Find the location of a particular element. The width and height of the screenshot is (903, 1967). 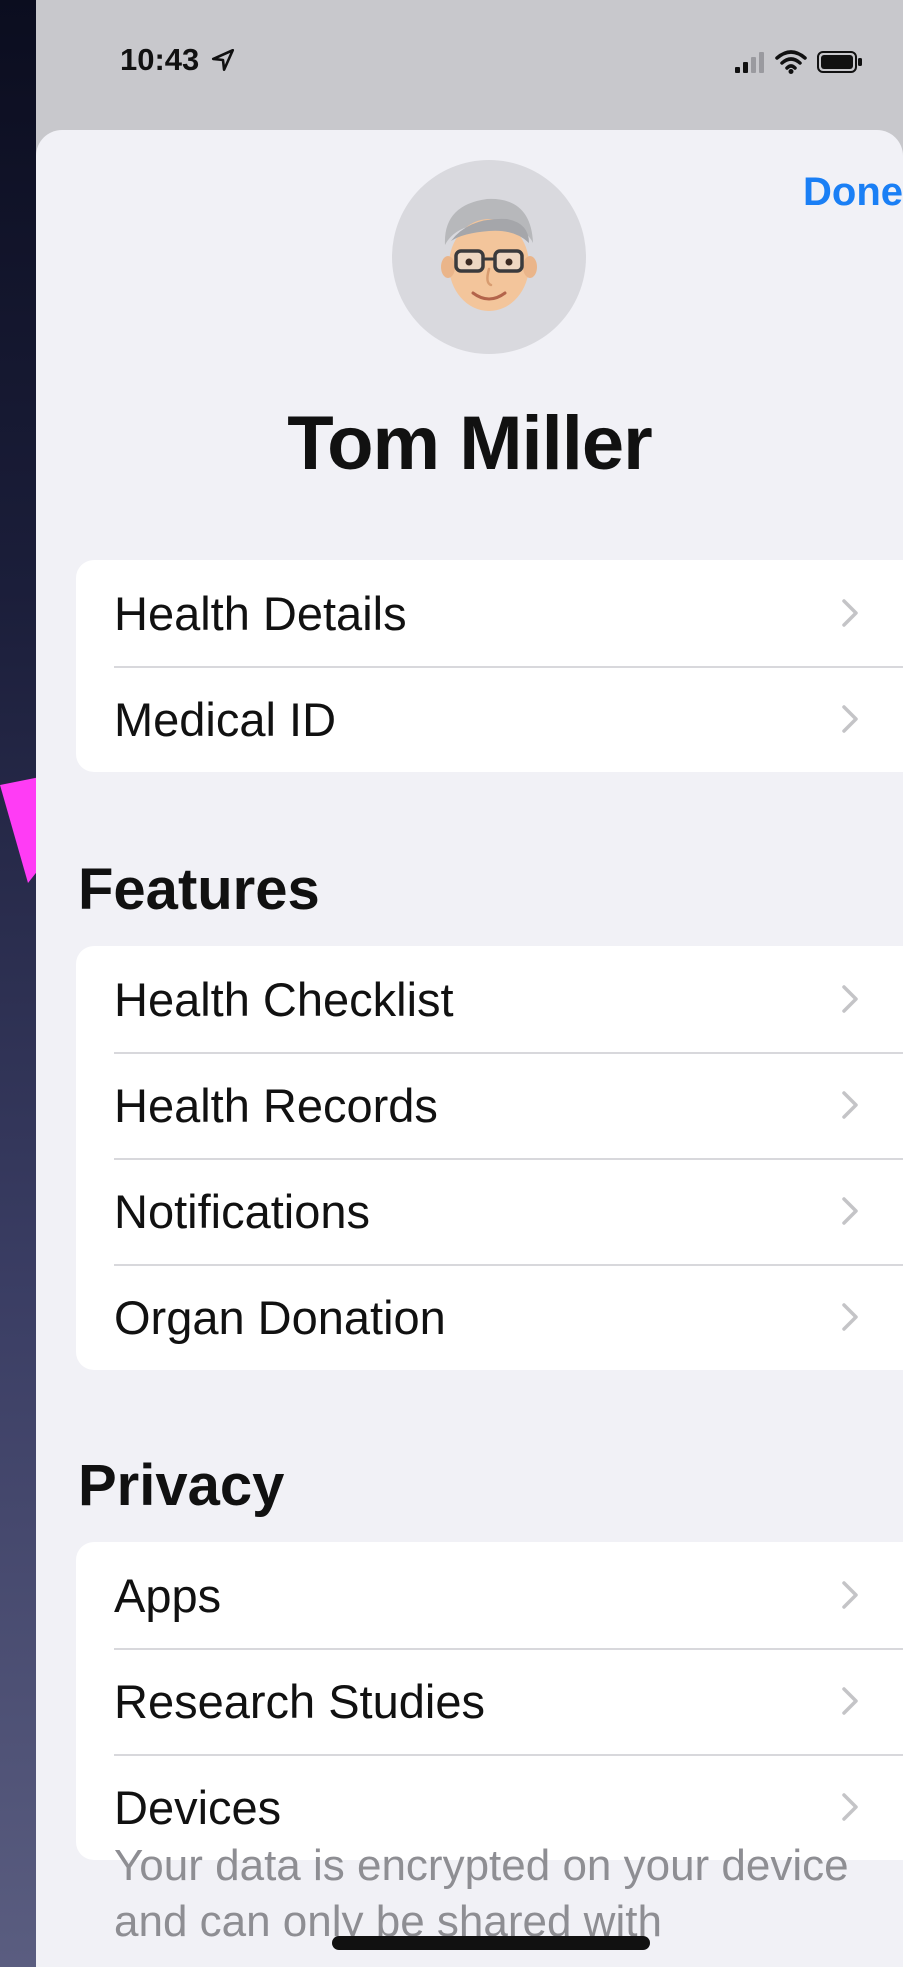

status-time: 10:43 is located at coordinates (178, 60).